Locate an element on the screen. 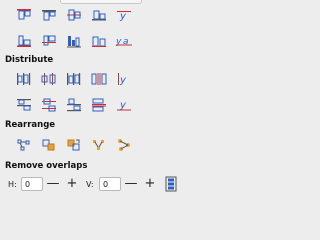 The height and width of the screenshot is (240, 320). unclump-icon is located at coordinates (124, 145).